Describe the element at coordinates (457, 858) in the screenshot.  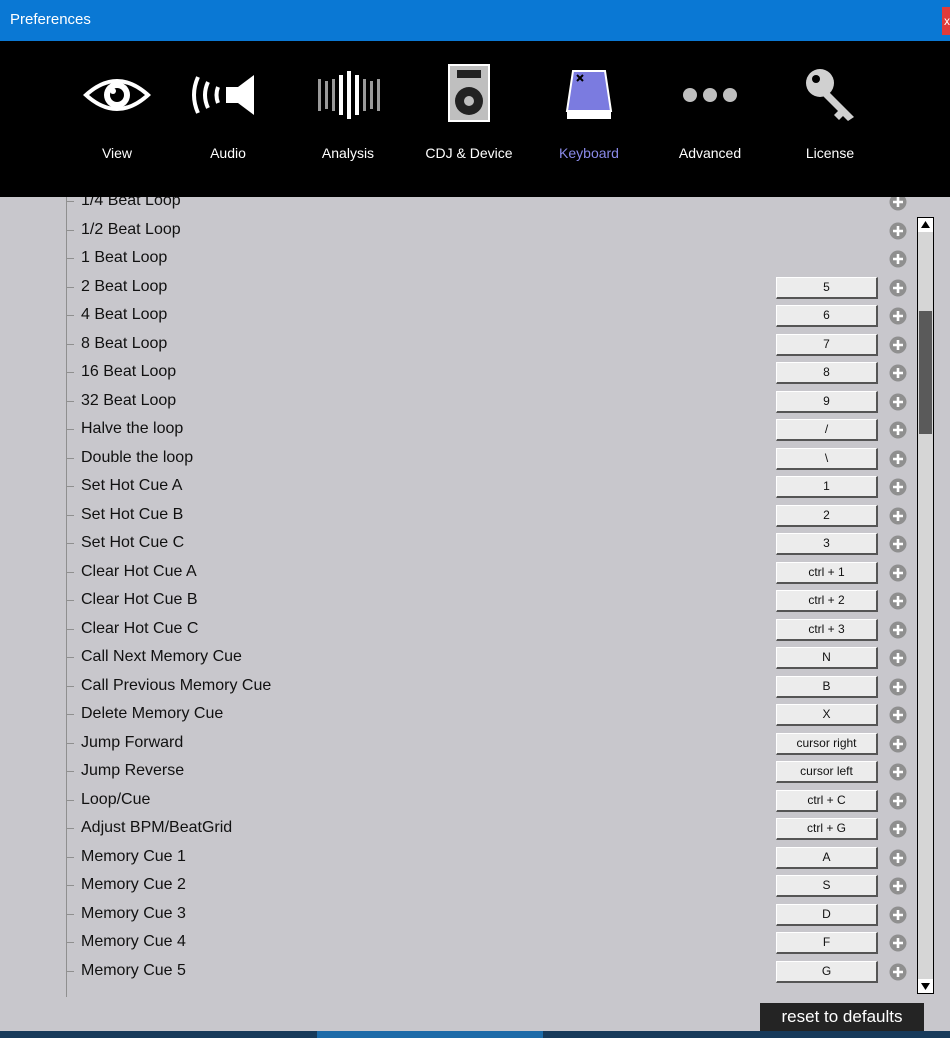
I see `list-item: Memory Cue 1 A` at that location.